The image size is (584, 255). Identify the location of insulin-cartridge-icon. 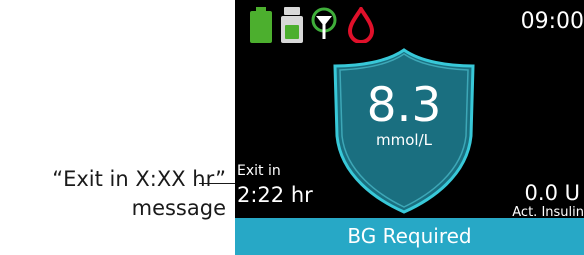
(292, 25).